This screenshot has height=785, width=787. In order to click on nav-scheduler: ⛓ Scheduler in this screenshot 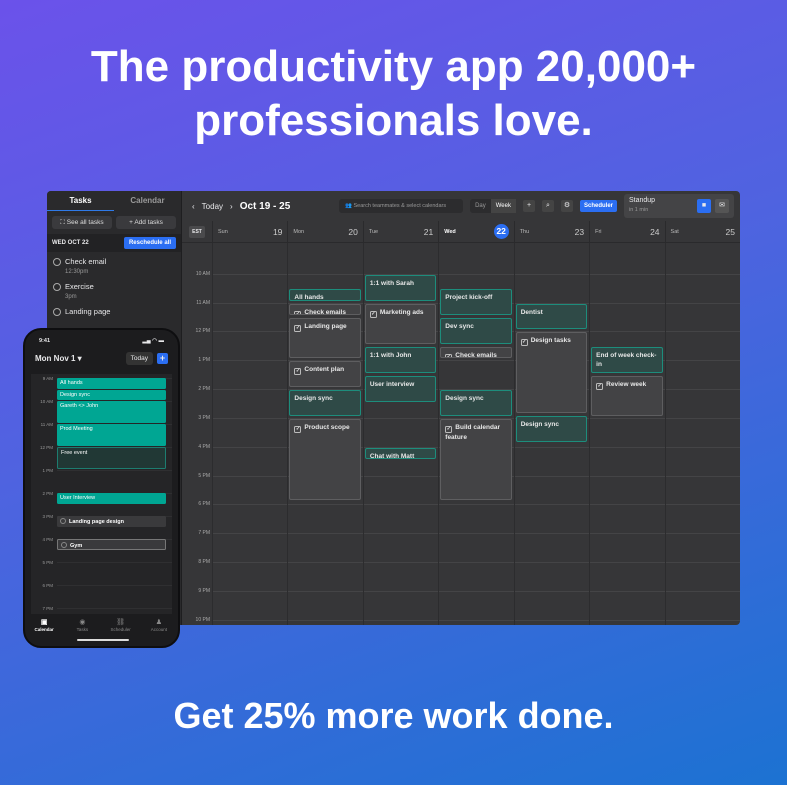, I will do `click(121, 625)`.